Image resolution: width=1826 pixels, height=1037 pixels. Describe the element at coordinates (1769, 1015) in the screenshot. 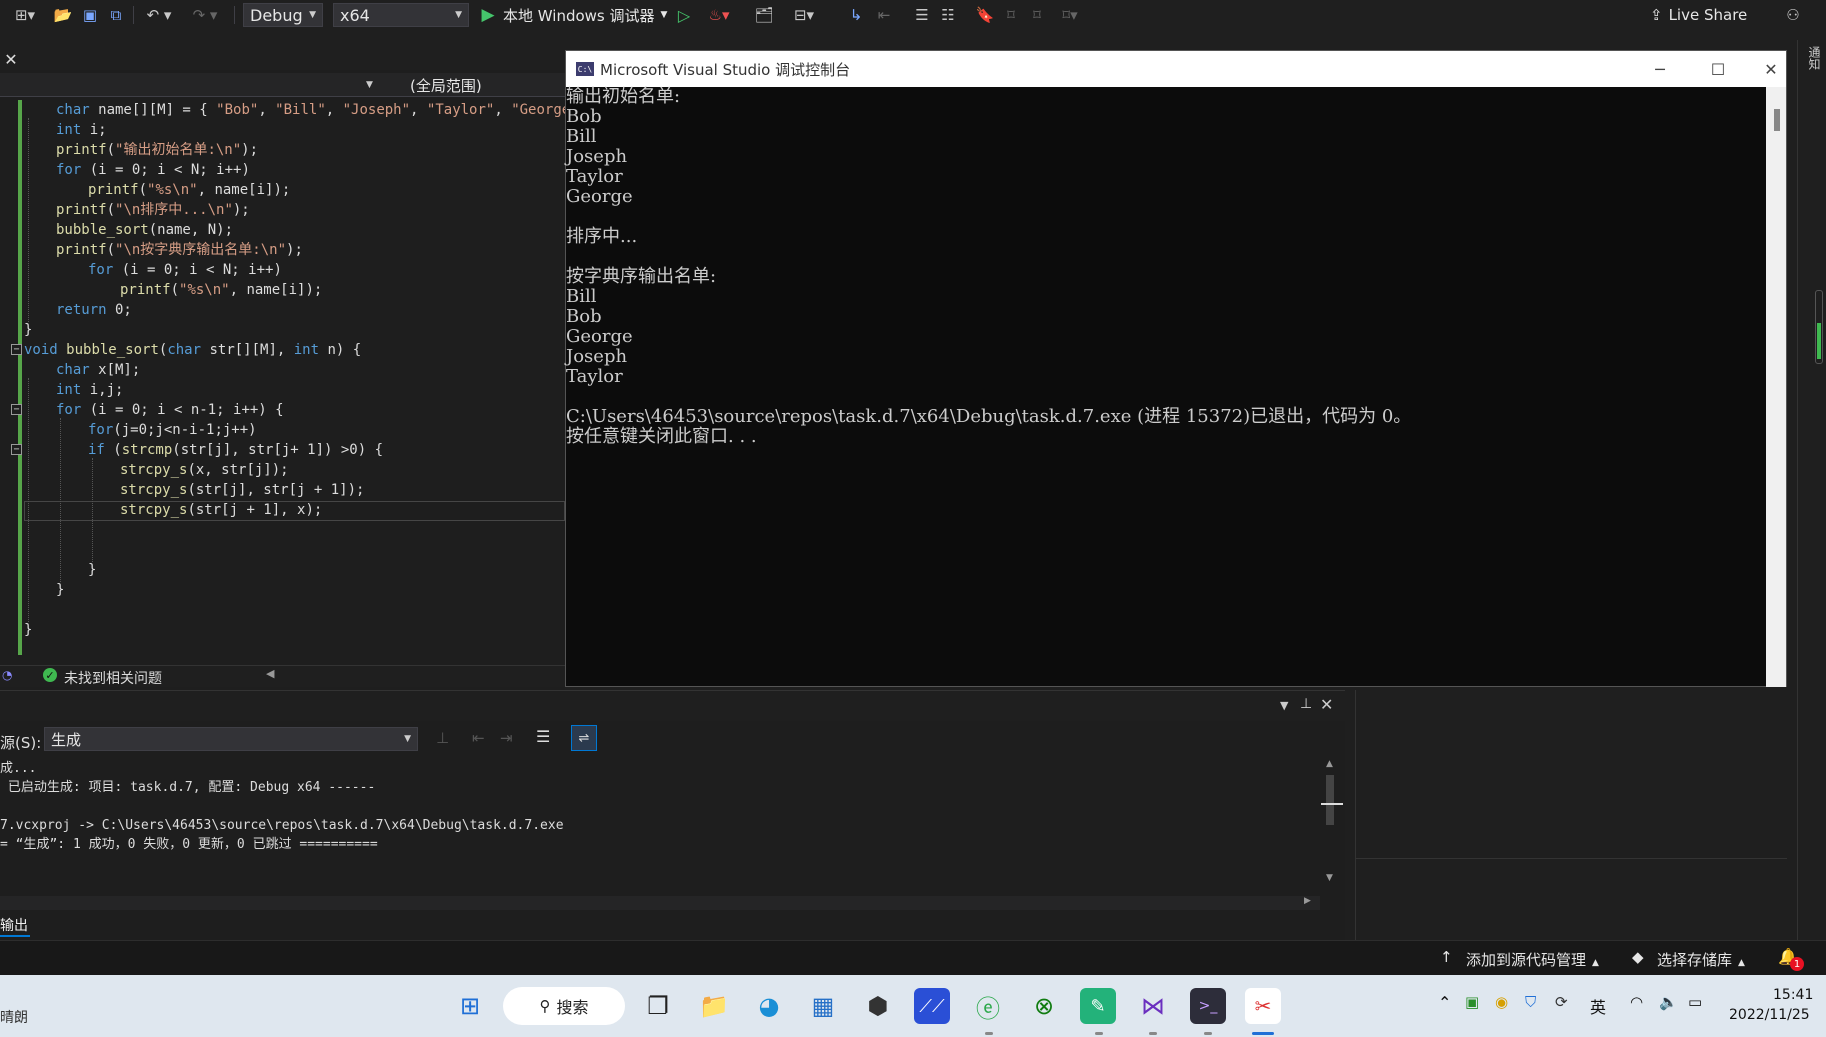

I see `clock-date: 2022/11/25` at that location.